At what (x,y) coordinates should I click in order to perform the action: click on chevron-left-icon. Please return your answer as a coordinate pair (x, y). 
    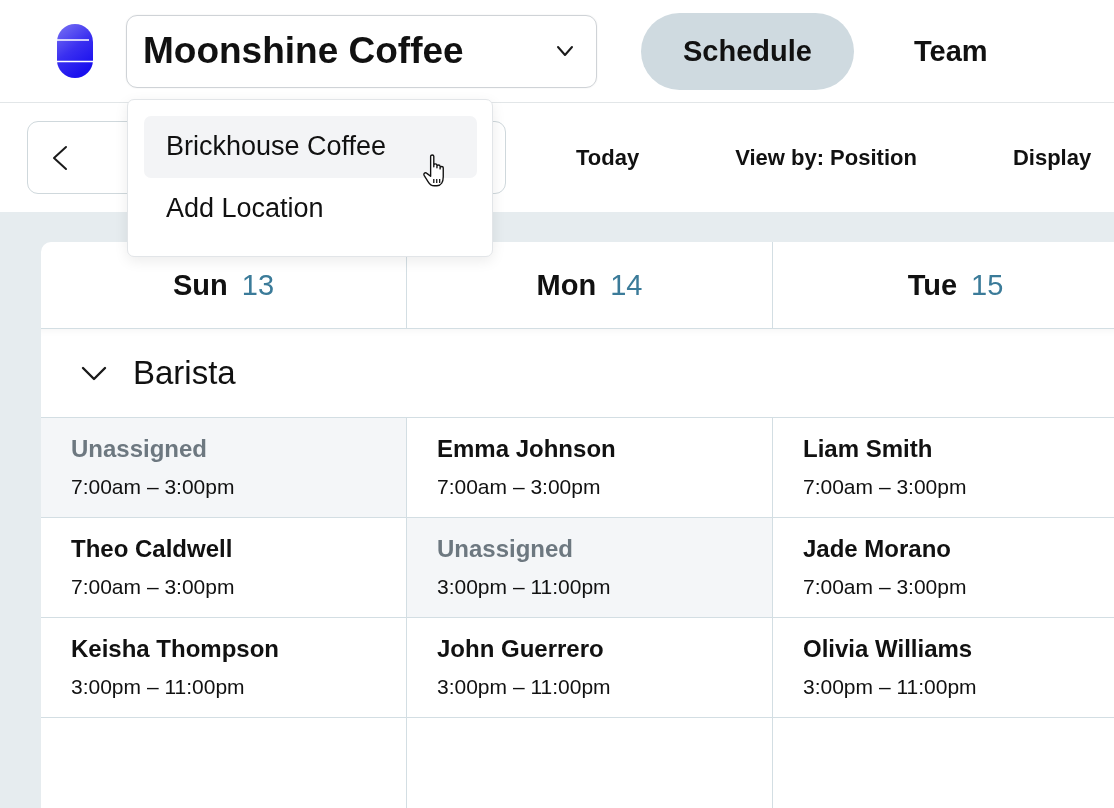
    Looking at the image, I should click on (60, 157).